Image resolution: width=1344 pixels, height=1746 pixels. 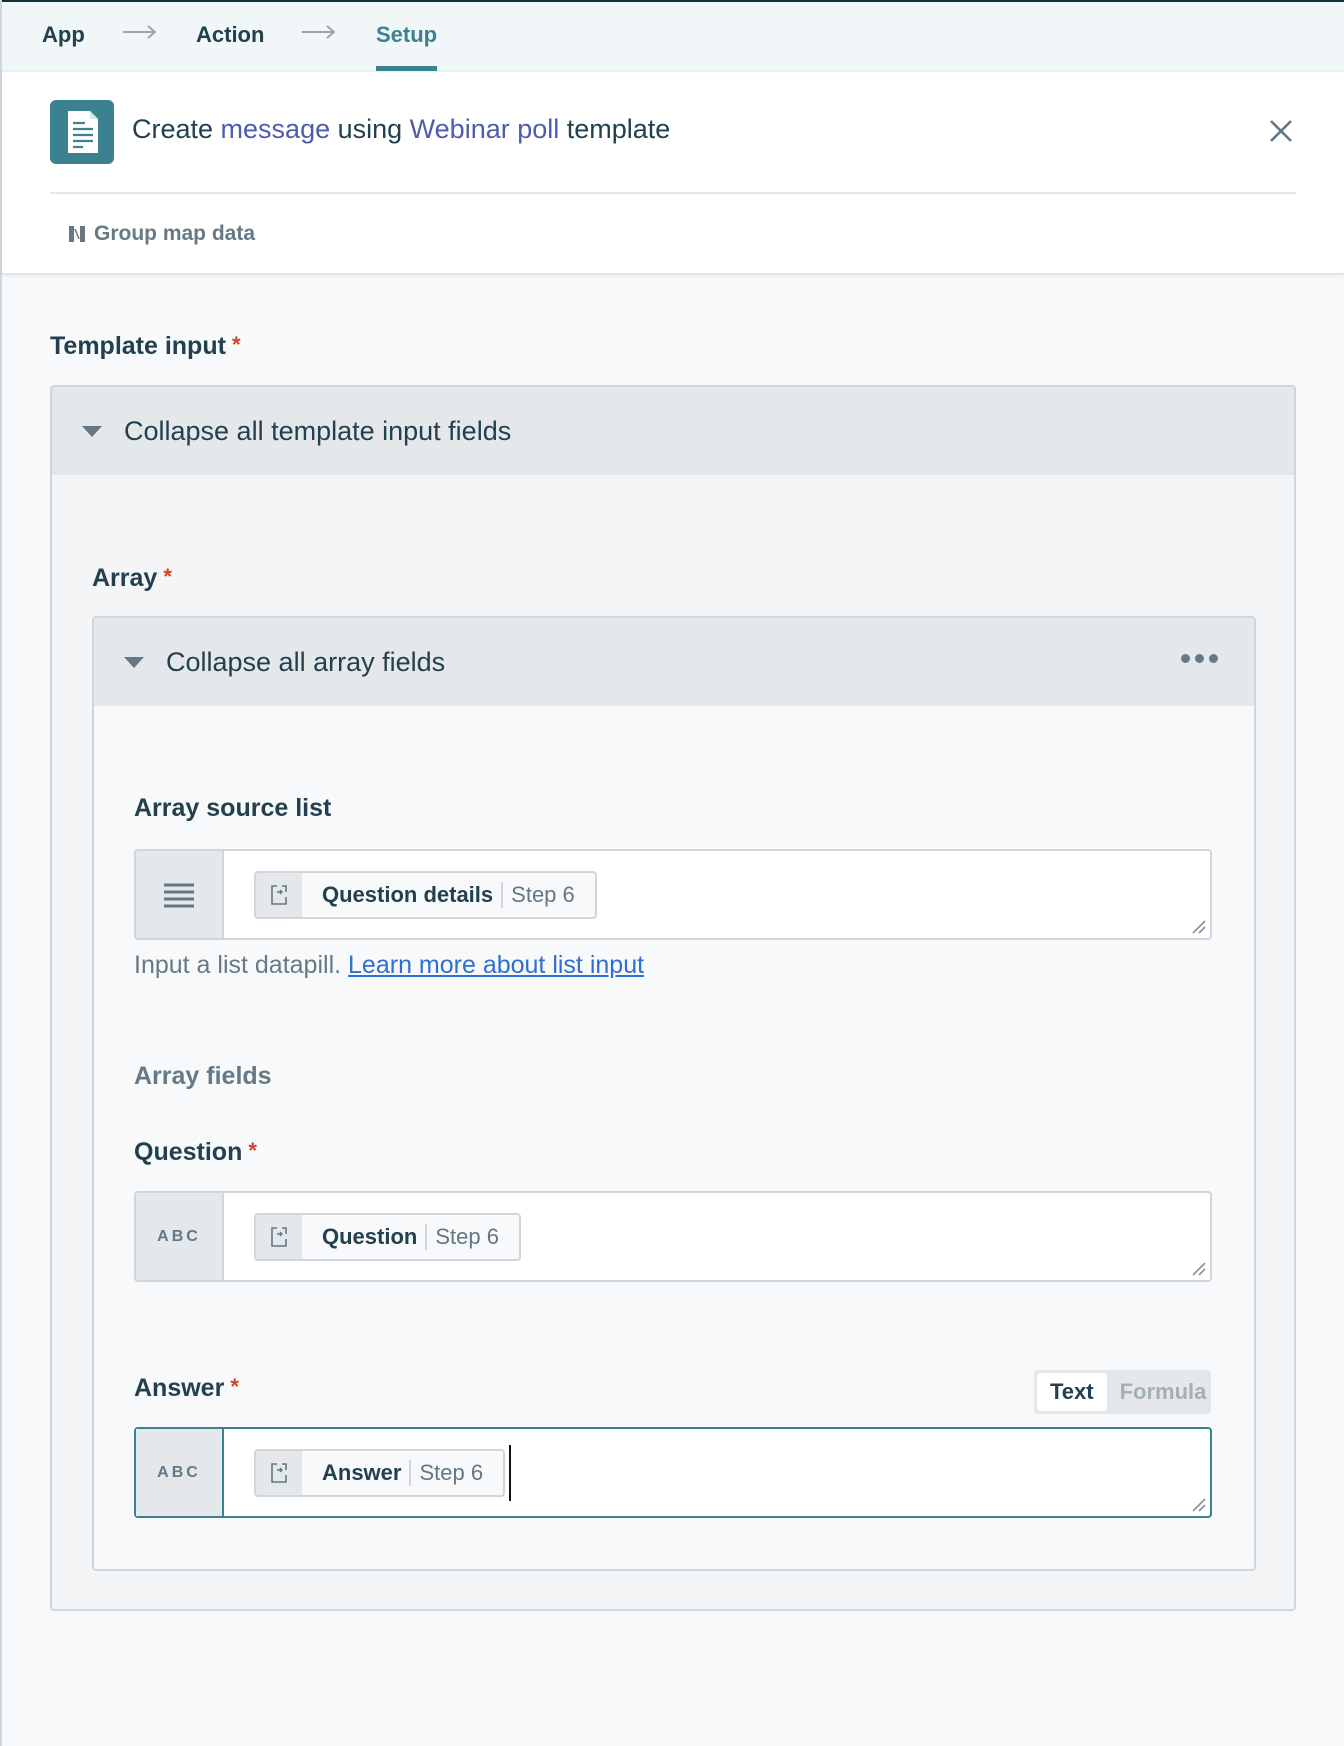 What do you see at coordinates (179, 1388) in the screenshot?
I see `answer-label-text: Answer` at bounding box center [179, 1388].